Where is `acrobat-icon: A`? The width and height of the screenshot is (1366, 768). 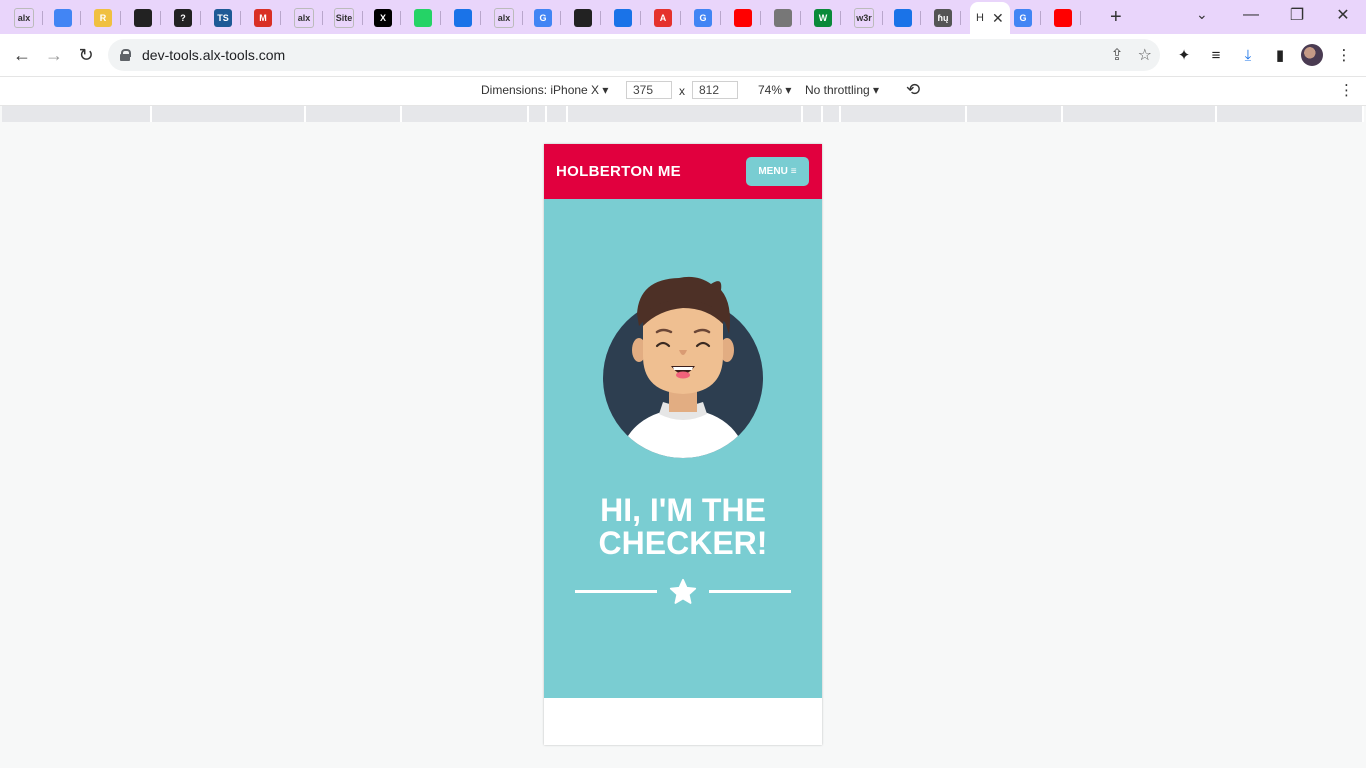
acrobat-icon: A is located at coordinates (663, 18).